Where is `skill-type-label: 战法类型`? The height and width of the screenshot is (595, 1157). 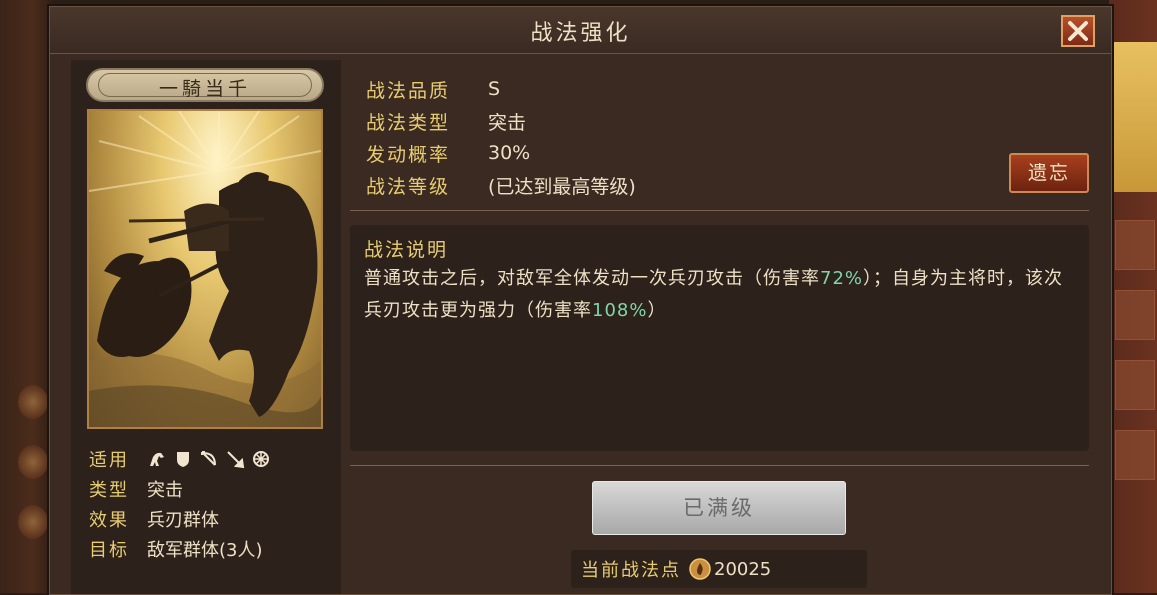 skill-type-label: 战法类型 is located at coordinates (408, 122).